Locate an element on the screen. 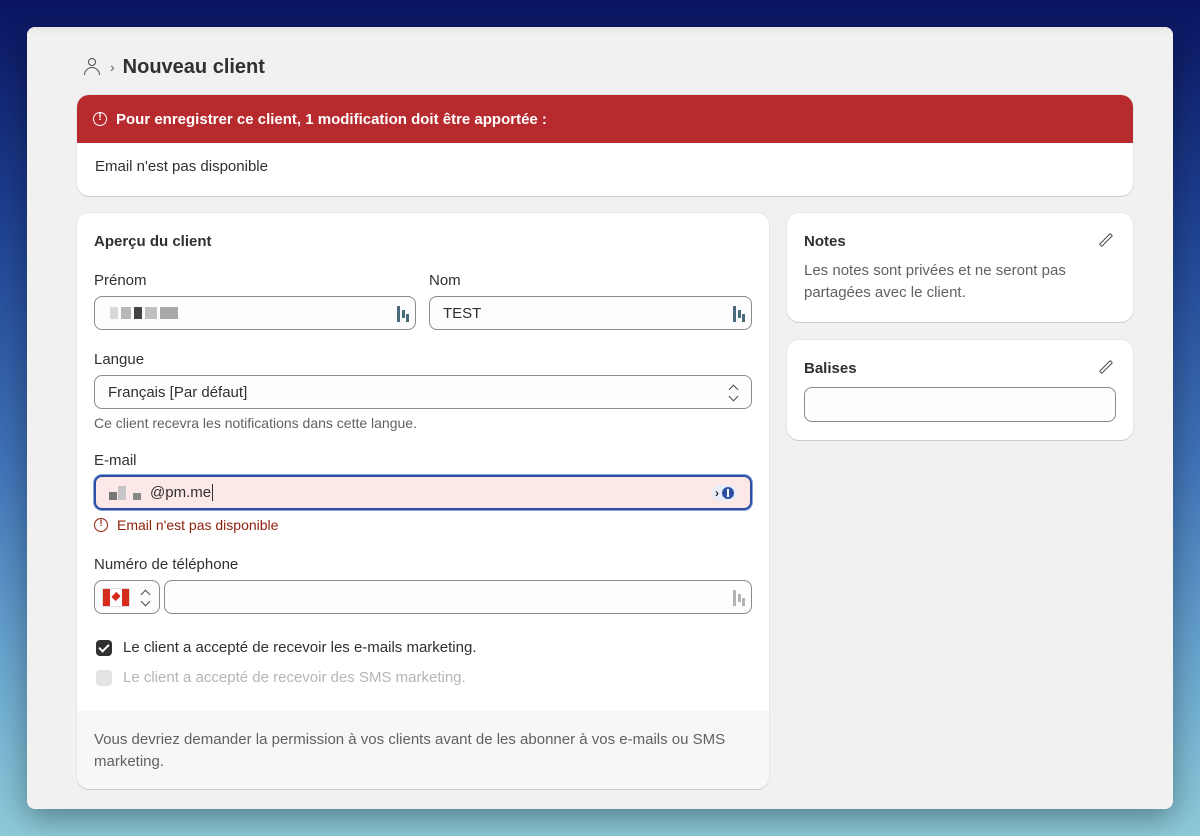 The image size is (1200, 836). tags-card: Balises is located at coordinates (960, 390).